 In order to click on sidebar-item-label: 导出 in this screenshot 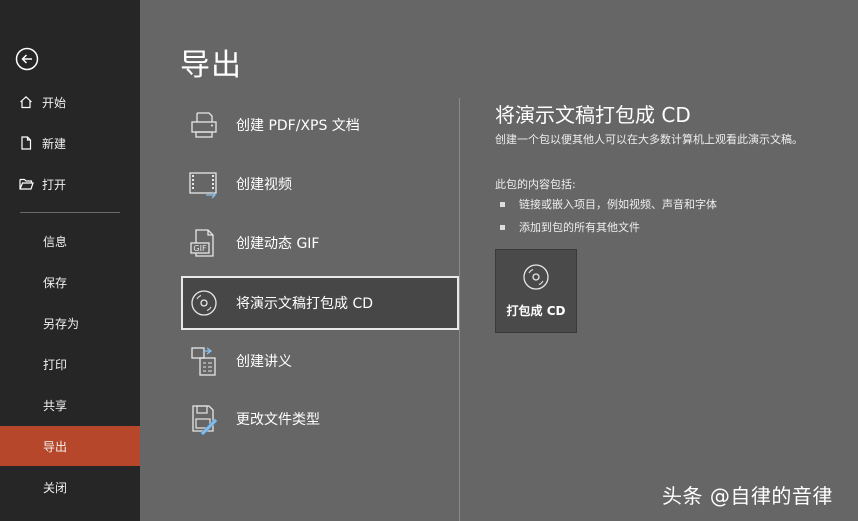, I will do `click(55, 446)`.